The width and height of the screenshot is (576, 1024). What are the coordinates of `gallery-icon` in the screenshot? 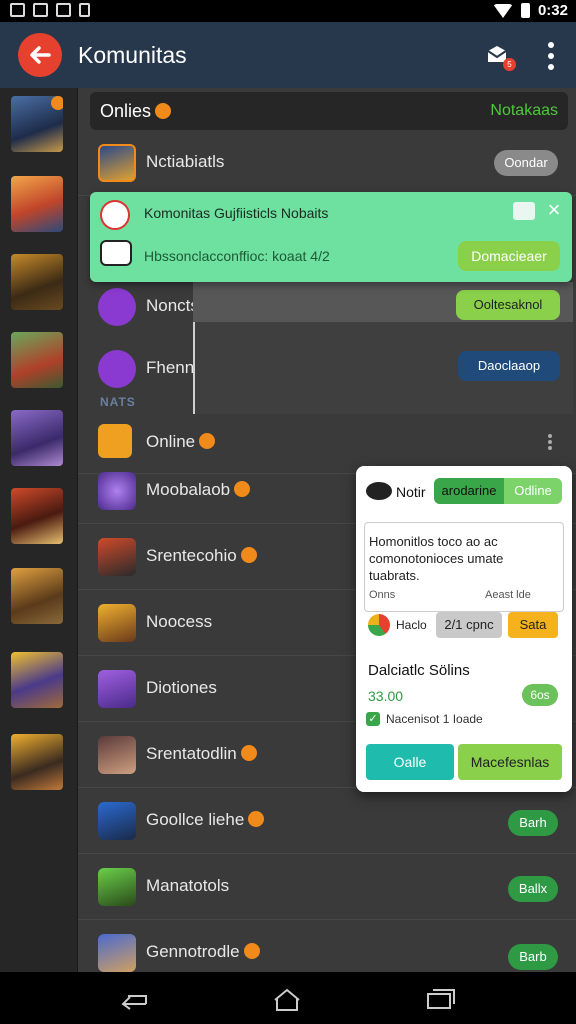 It's located at (17, 10).